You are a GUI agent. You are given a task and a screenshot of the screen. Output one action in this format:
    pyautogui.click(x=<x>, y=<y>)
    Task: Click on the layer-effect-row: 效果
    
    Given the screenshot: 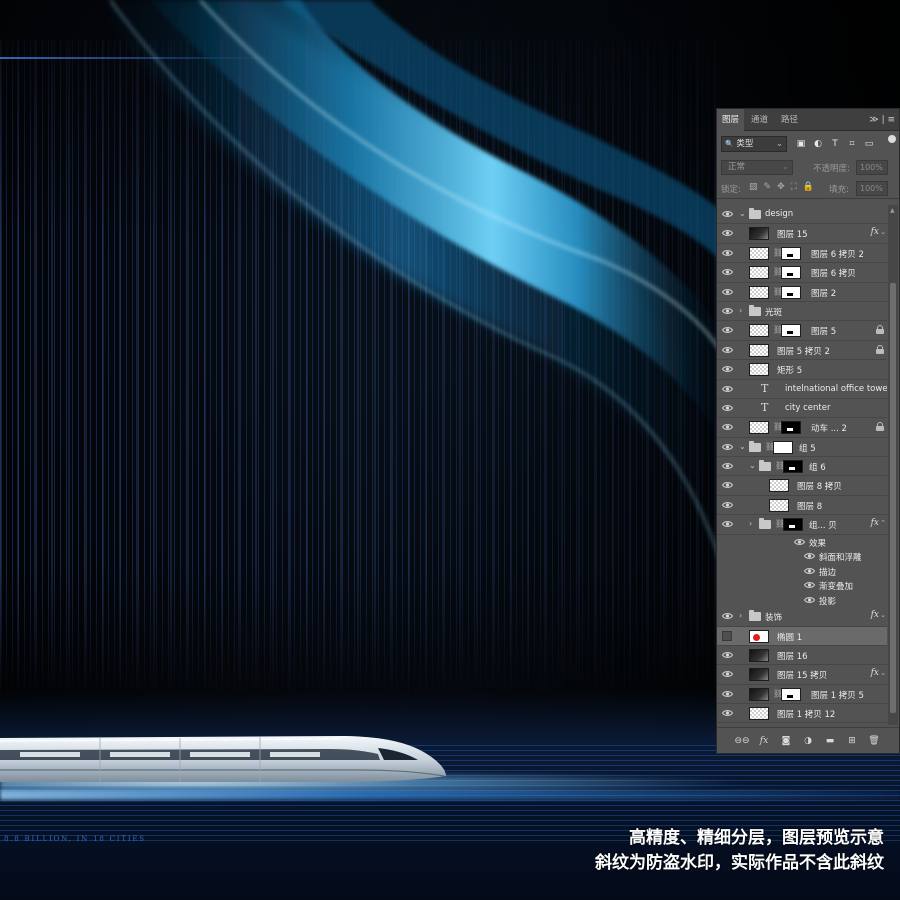 What is the action you would take?
    pyautogui.click(x=802, y=542)
    